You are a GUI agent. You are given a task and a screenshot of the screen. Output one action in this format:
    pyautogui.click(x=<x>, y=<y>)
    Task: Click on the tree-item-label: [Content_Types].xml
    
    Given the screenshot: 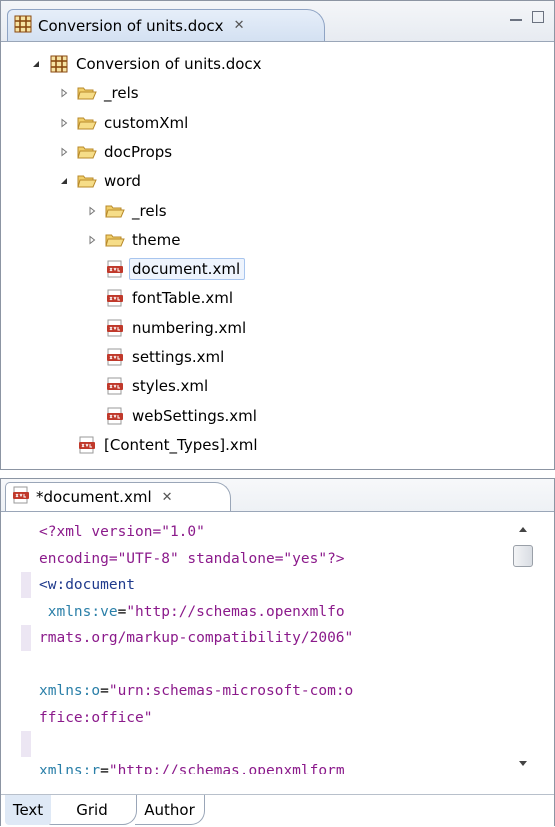 What is the action you would take?
    pyautogui.click(x=181, y=444)
    